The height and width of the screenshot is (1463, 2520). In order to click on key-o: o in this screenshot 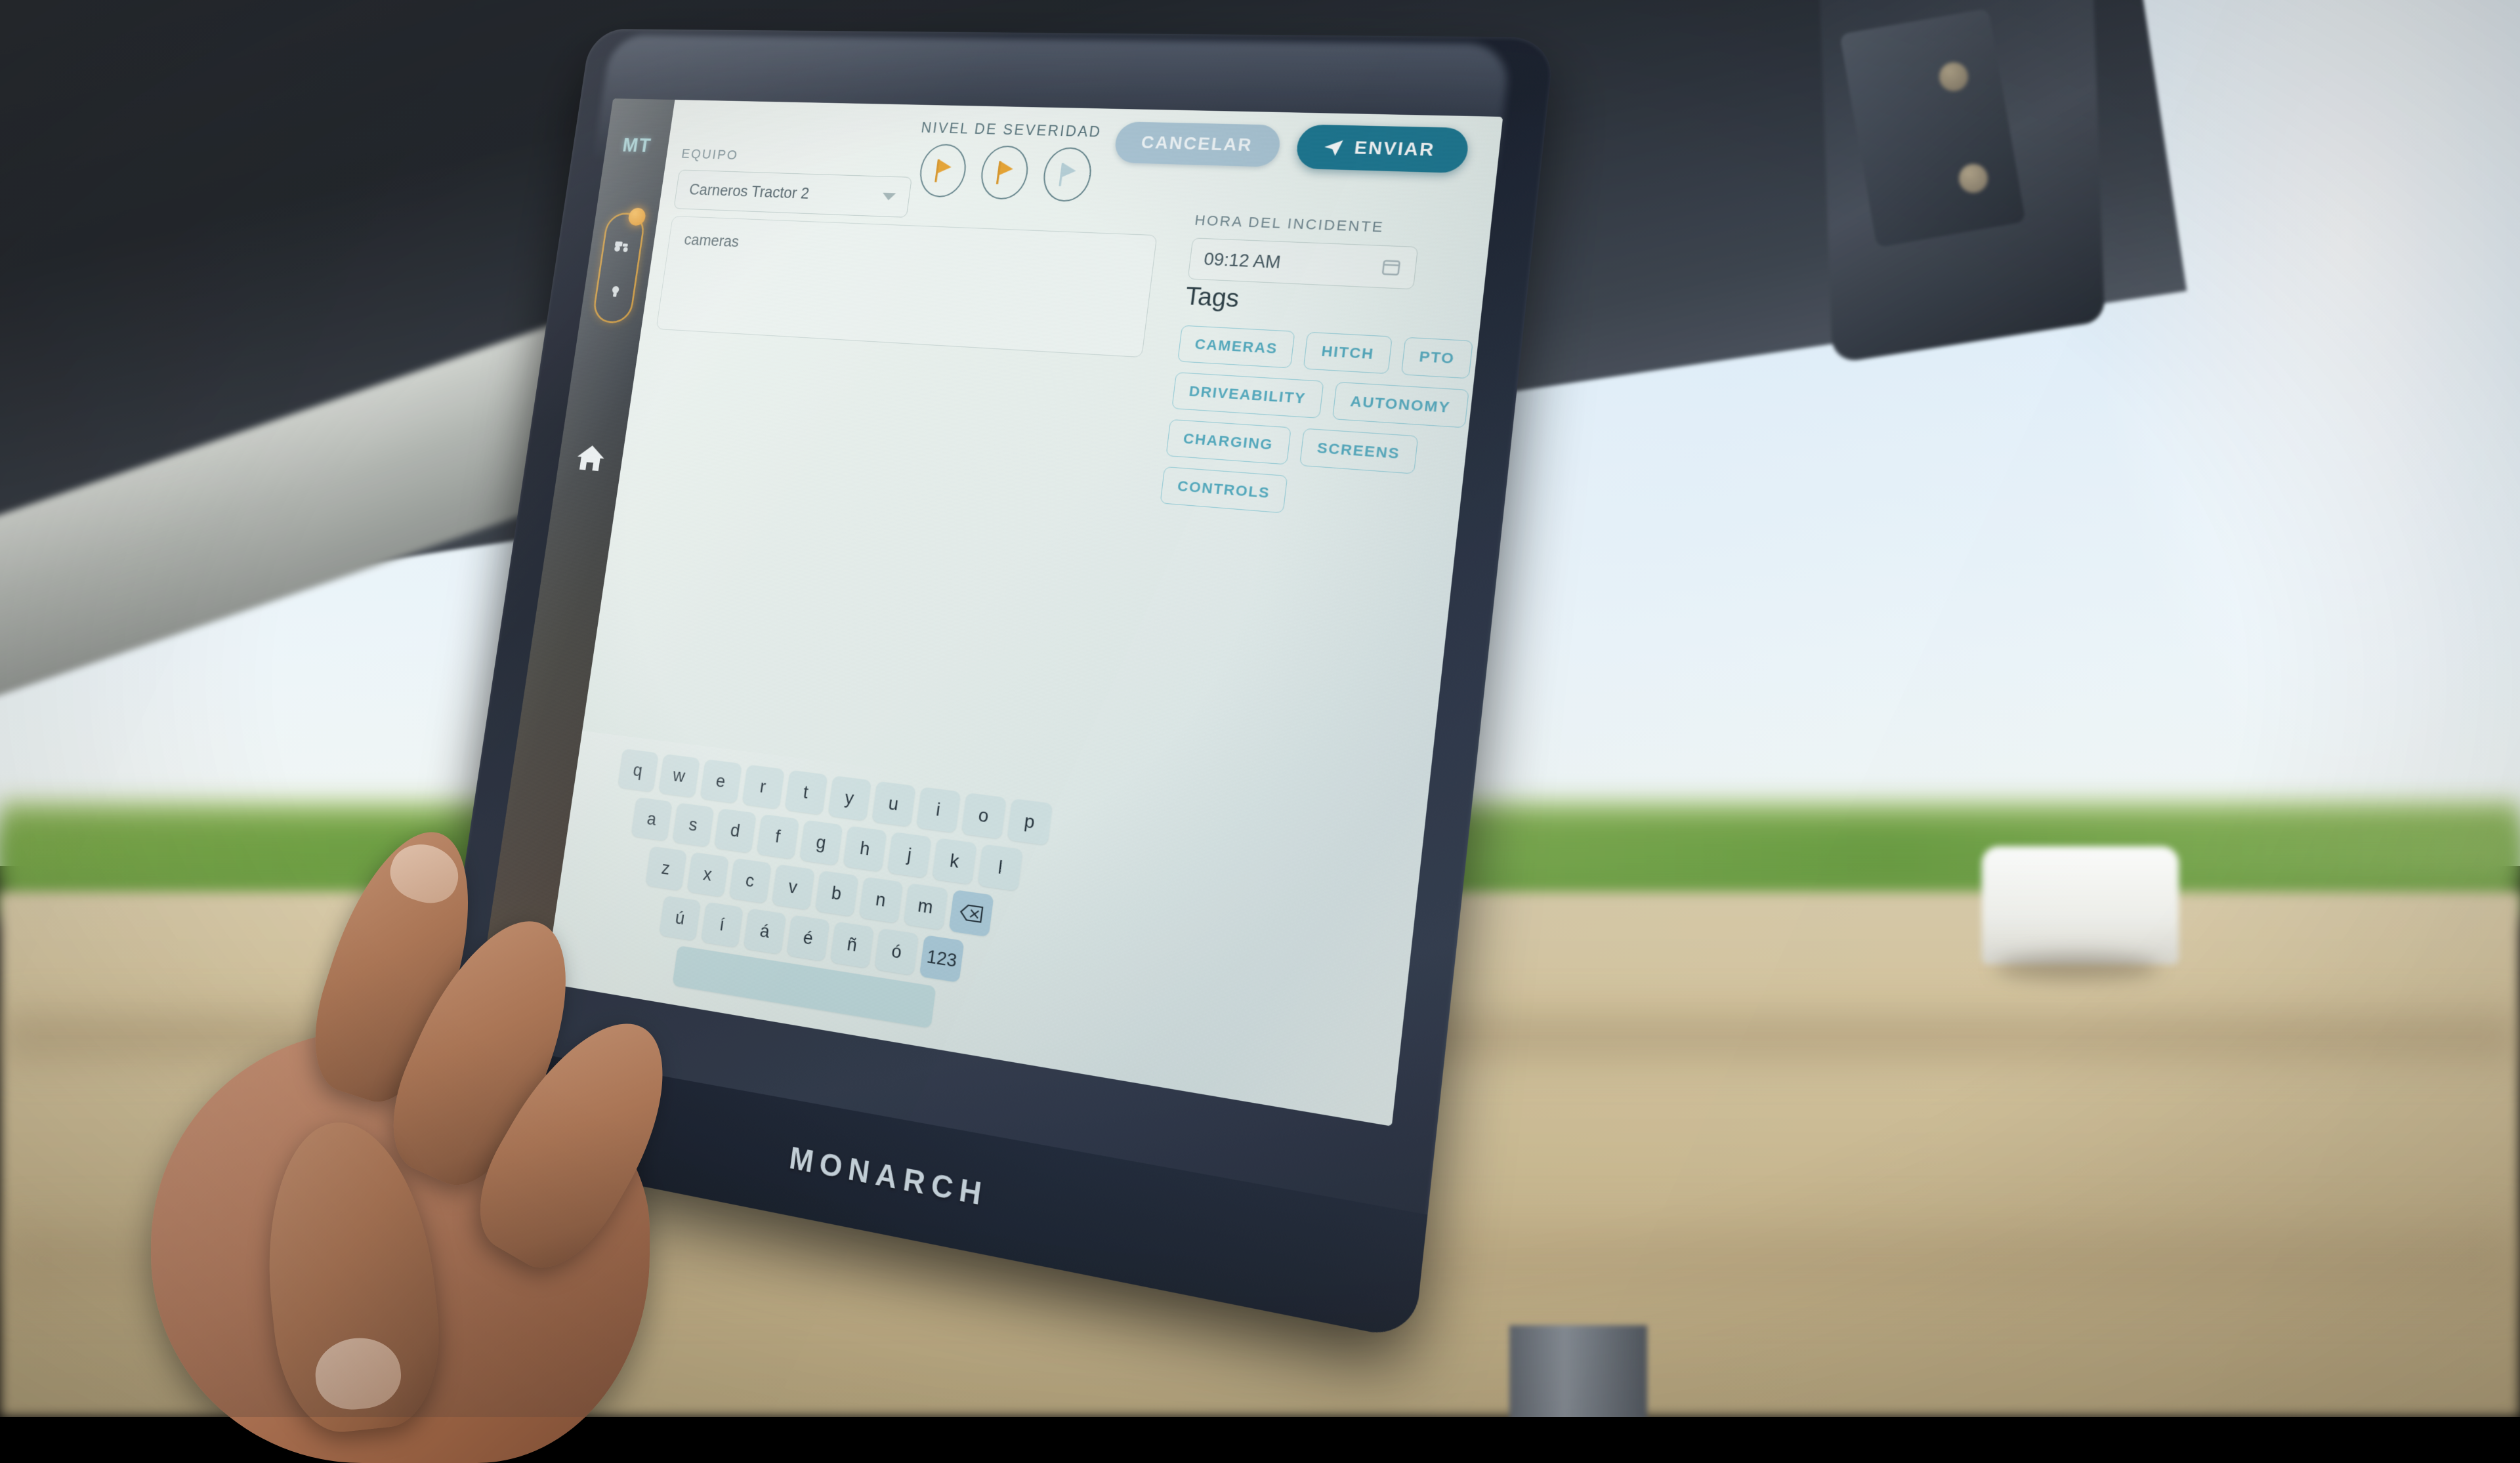, I will do `click(984, 816)`.